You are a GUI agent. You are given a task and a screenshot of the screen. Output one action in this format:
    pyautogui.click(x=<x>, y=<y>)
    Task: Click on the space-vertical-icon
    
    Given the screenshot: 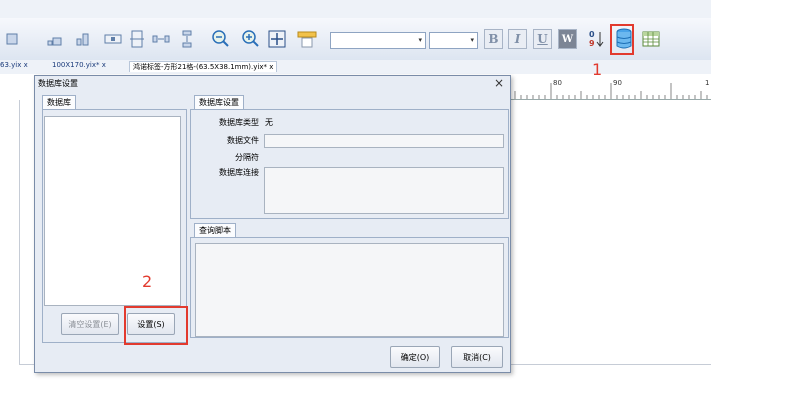 What is the action you would take?
    pyautogui.click(x=187, y=39)
    